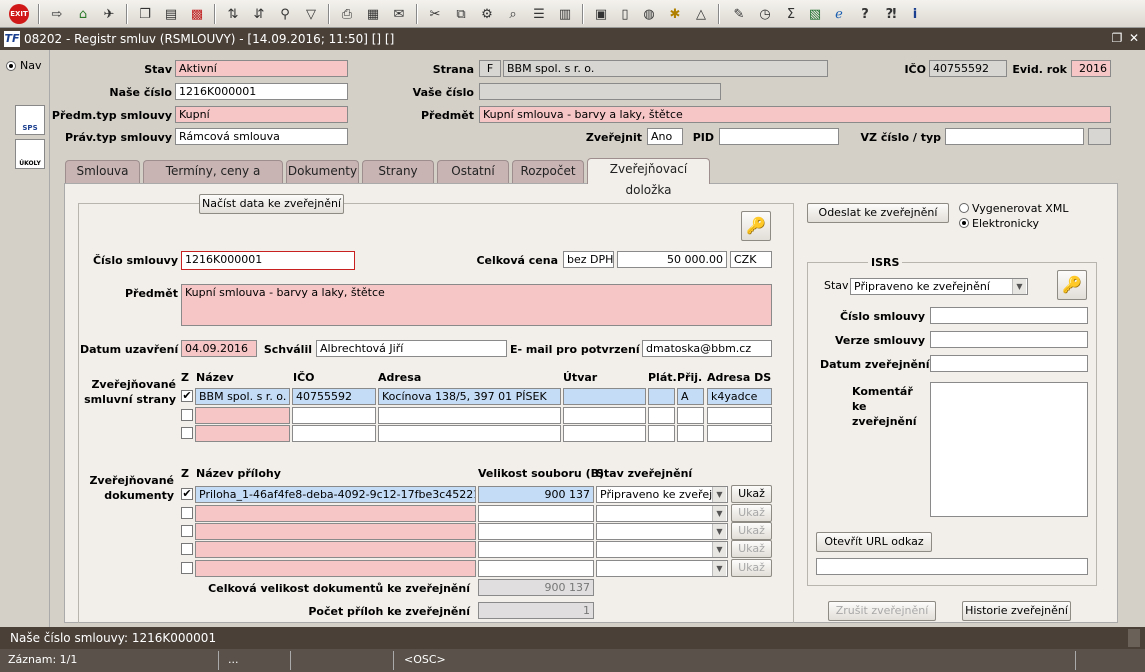  What do you see at coordinates (1072, 285) in the screenshot?
I see `isrs-key-icon: 🔑` at bounding box center [1072, 285].